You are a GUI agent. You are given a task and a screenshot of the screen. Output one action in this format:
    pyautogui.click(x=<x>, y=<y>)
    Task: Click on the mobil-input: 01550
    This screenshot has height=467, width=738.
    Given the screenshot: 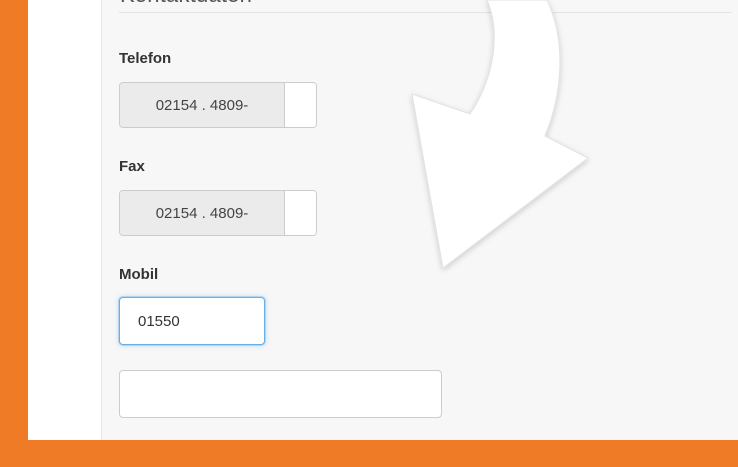 What is the action you would take?
    pyautogui.click(x=192, y=321)
    